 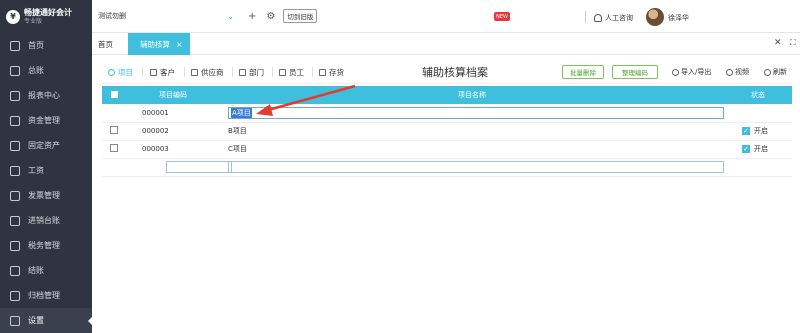 I want to click on refresh-button: 刷新, so click(x=775, y=72).